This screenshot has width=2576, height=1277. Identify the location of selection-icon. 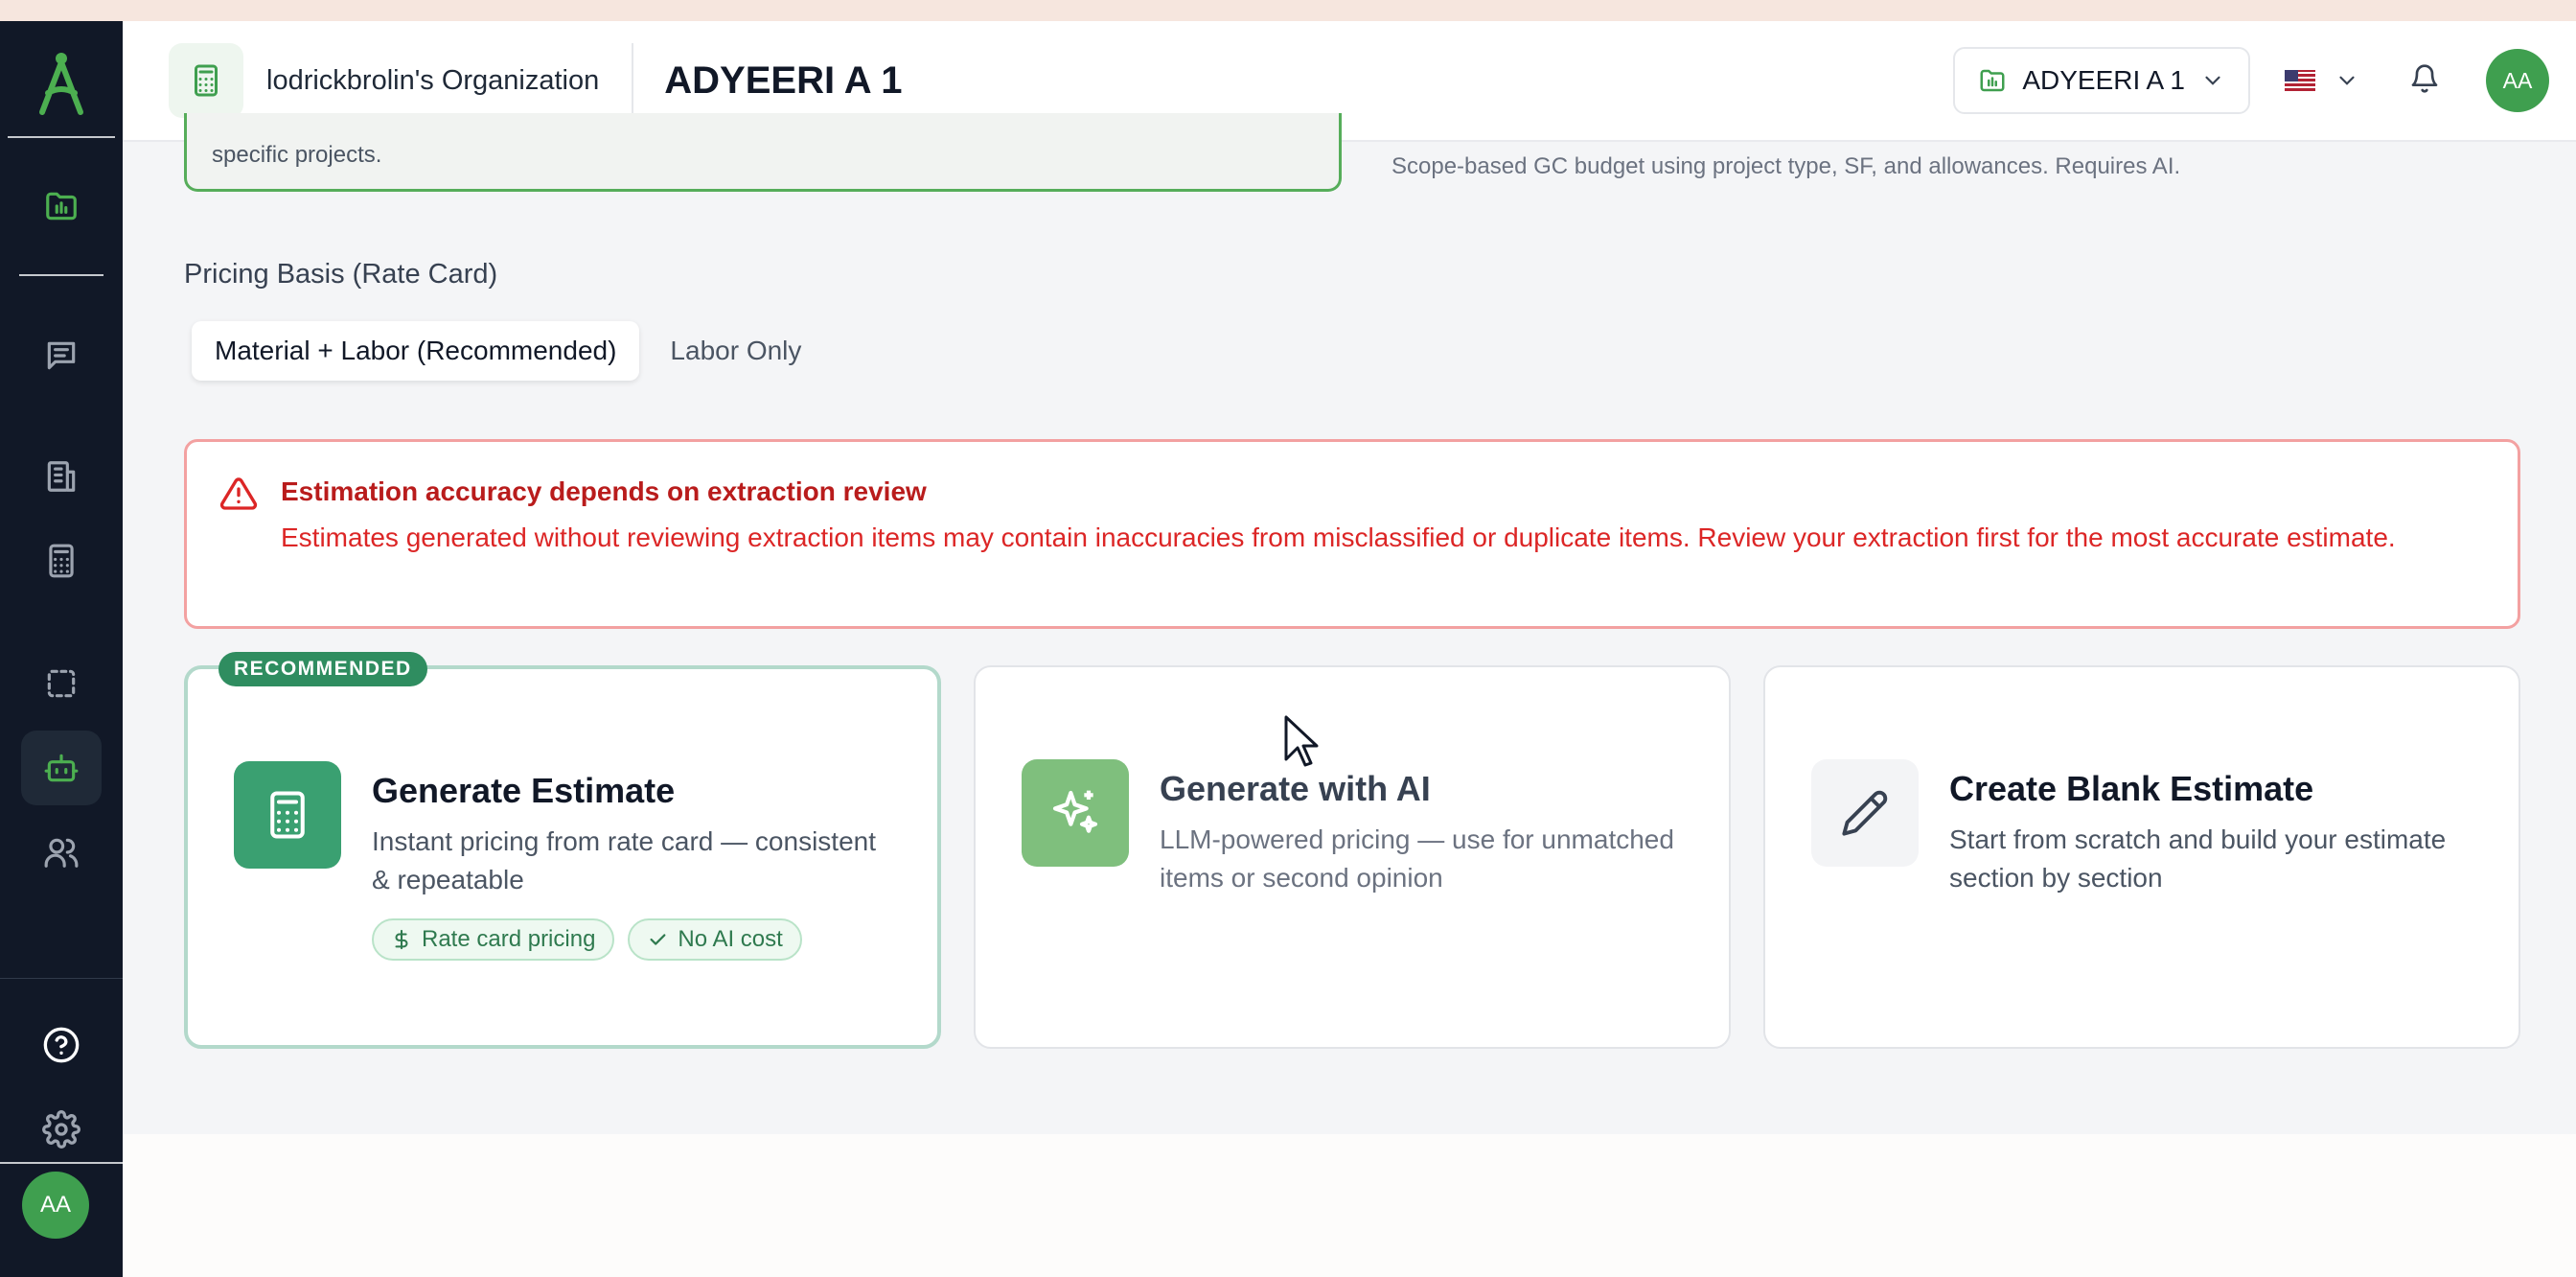
(62, 683).